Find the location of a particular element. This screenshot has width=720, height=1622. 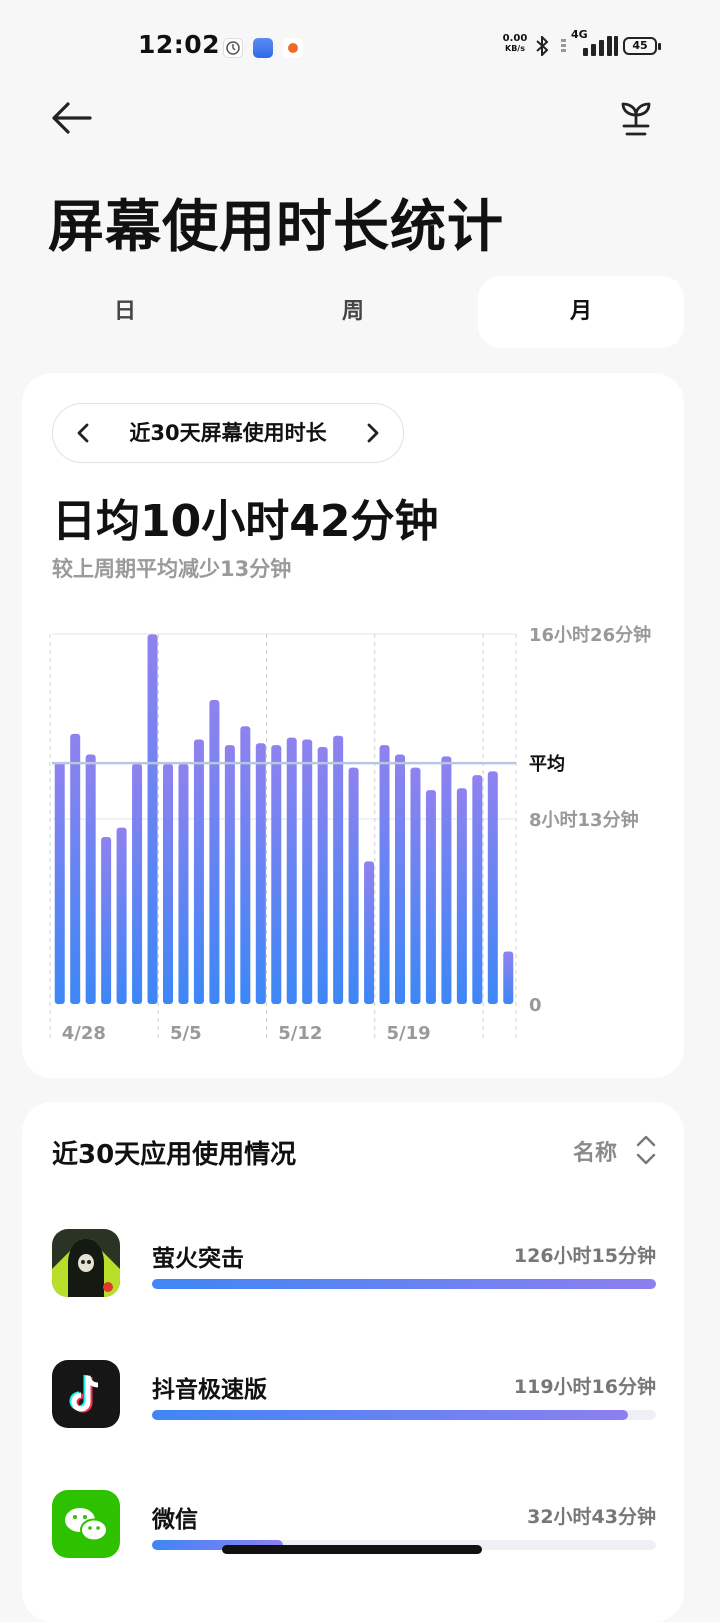

battery-level: 45 is located at coordinates (640, 45).